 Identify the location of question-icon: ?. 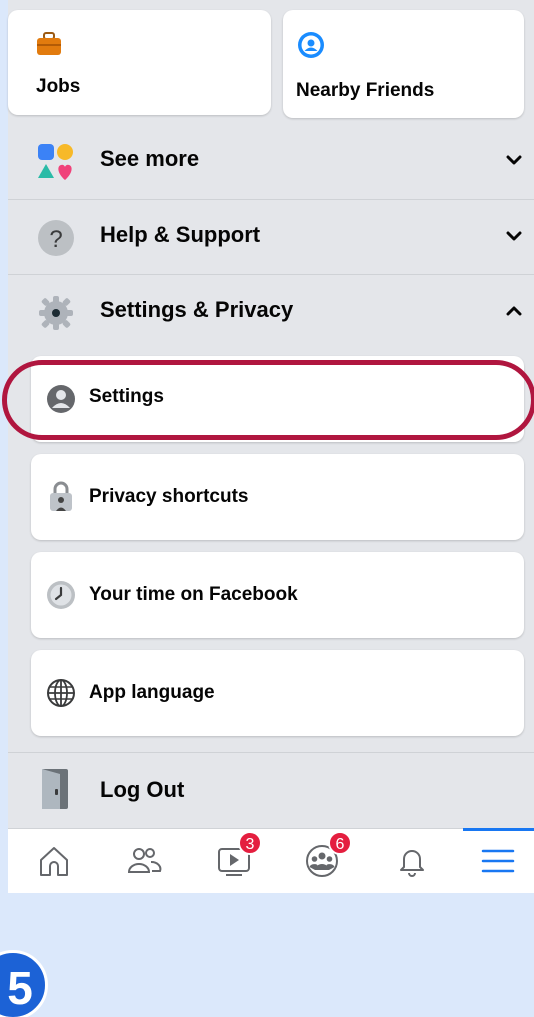
(56, 238).